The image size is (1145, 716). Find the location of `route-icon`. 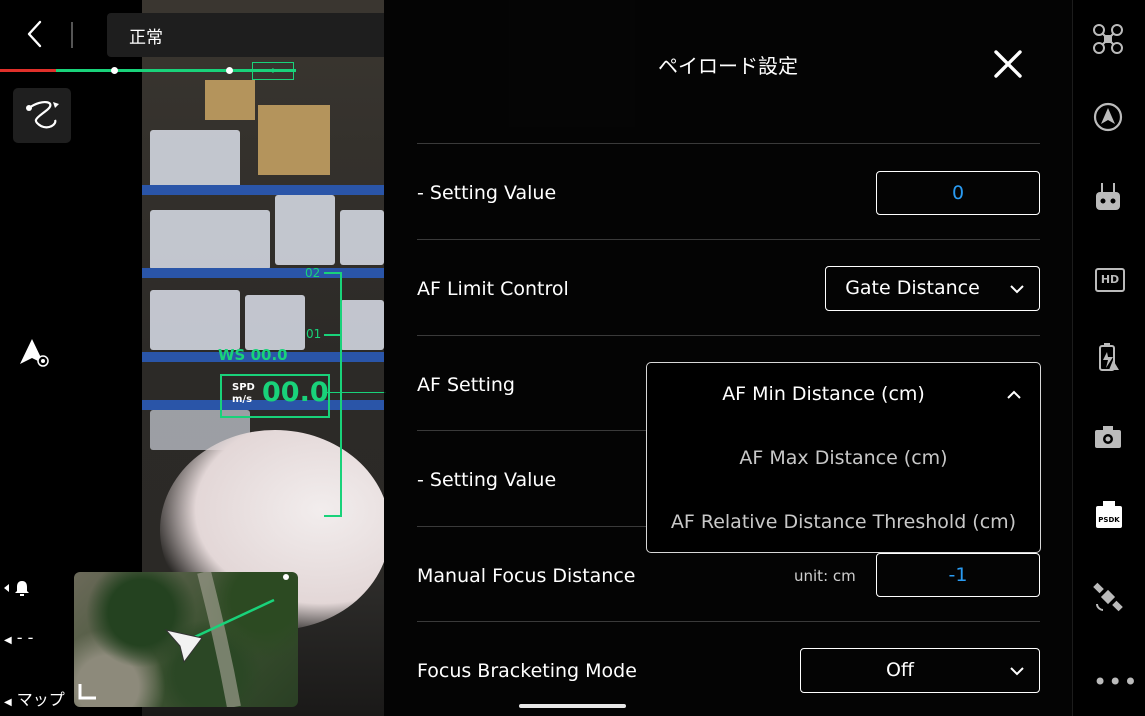

route-icon is located at coordinates (42, 115).